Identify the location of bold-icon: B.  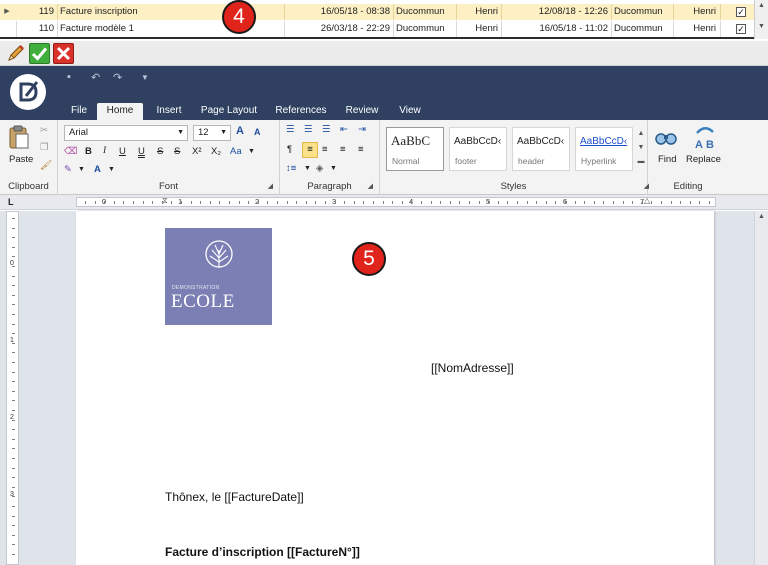
(88, 151).